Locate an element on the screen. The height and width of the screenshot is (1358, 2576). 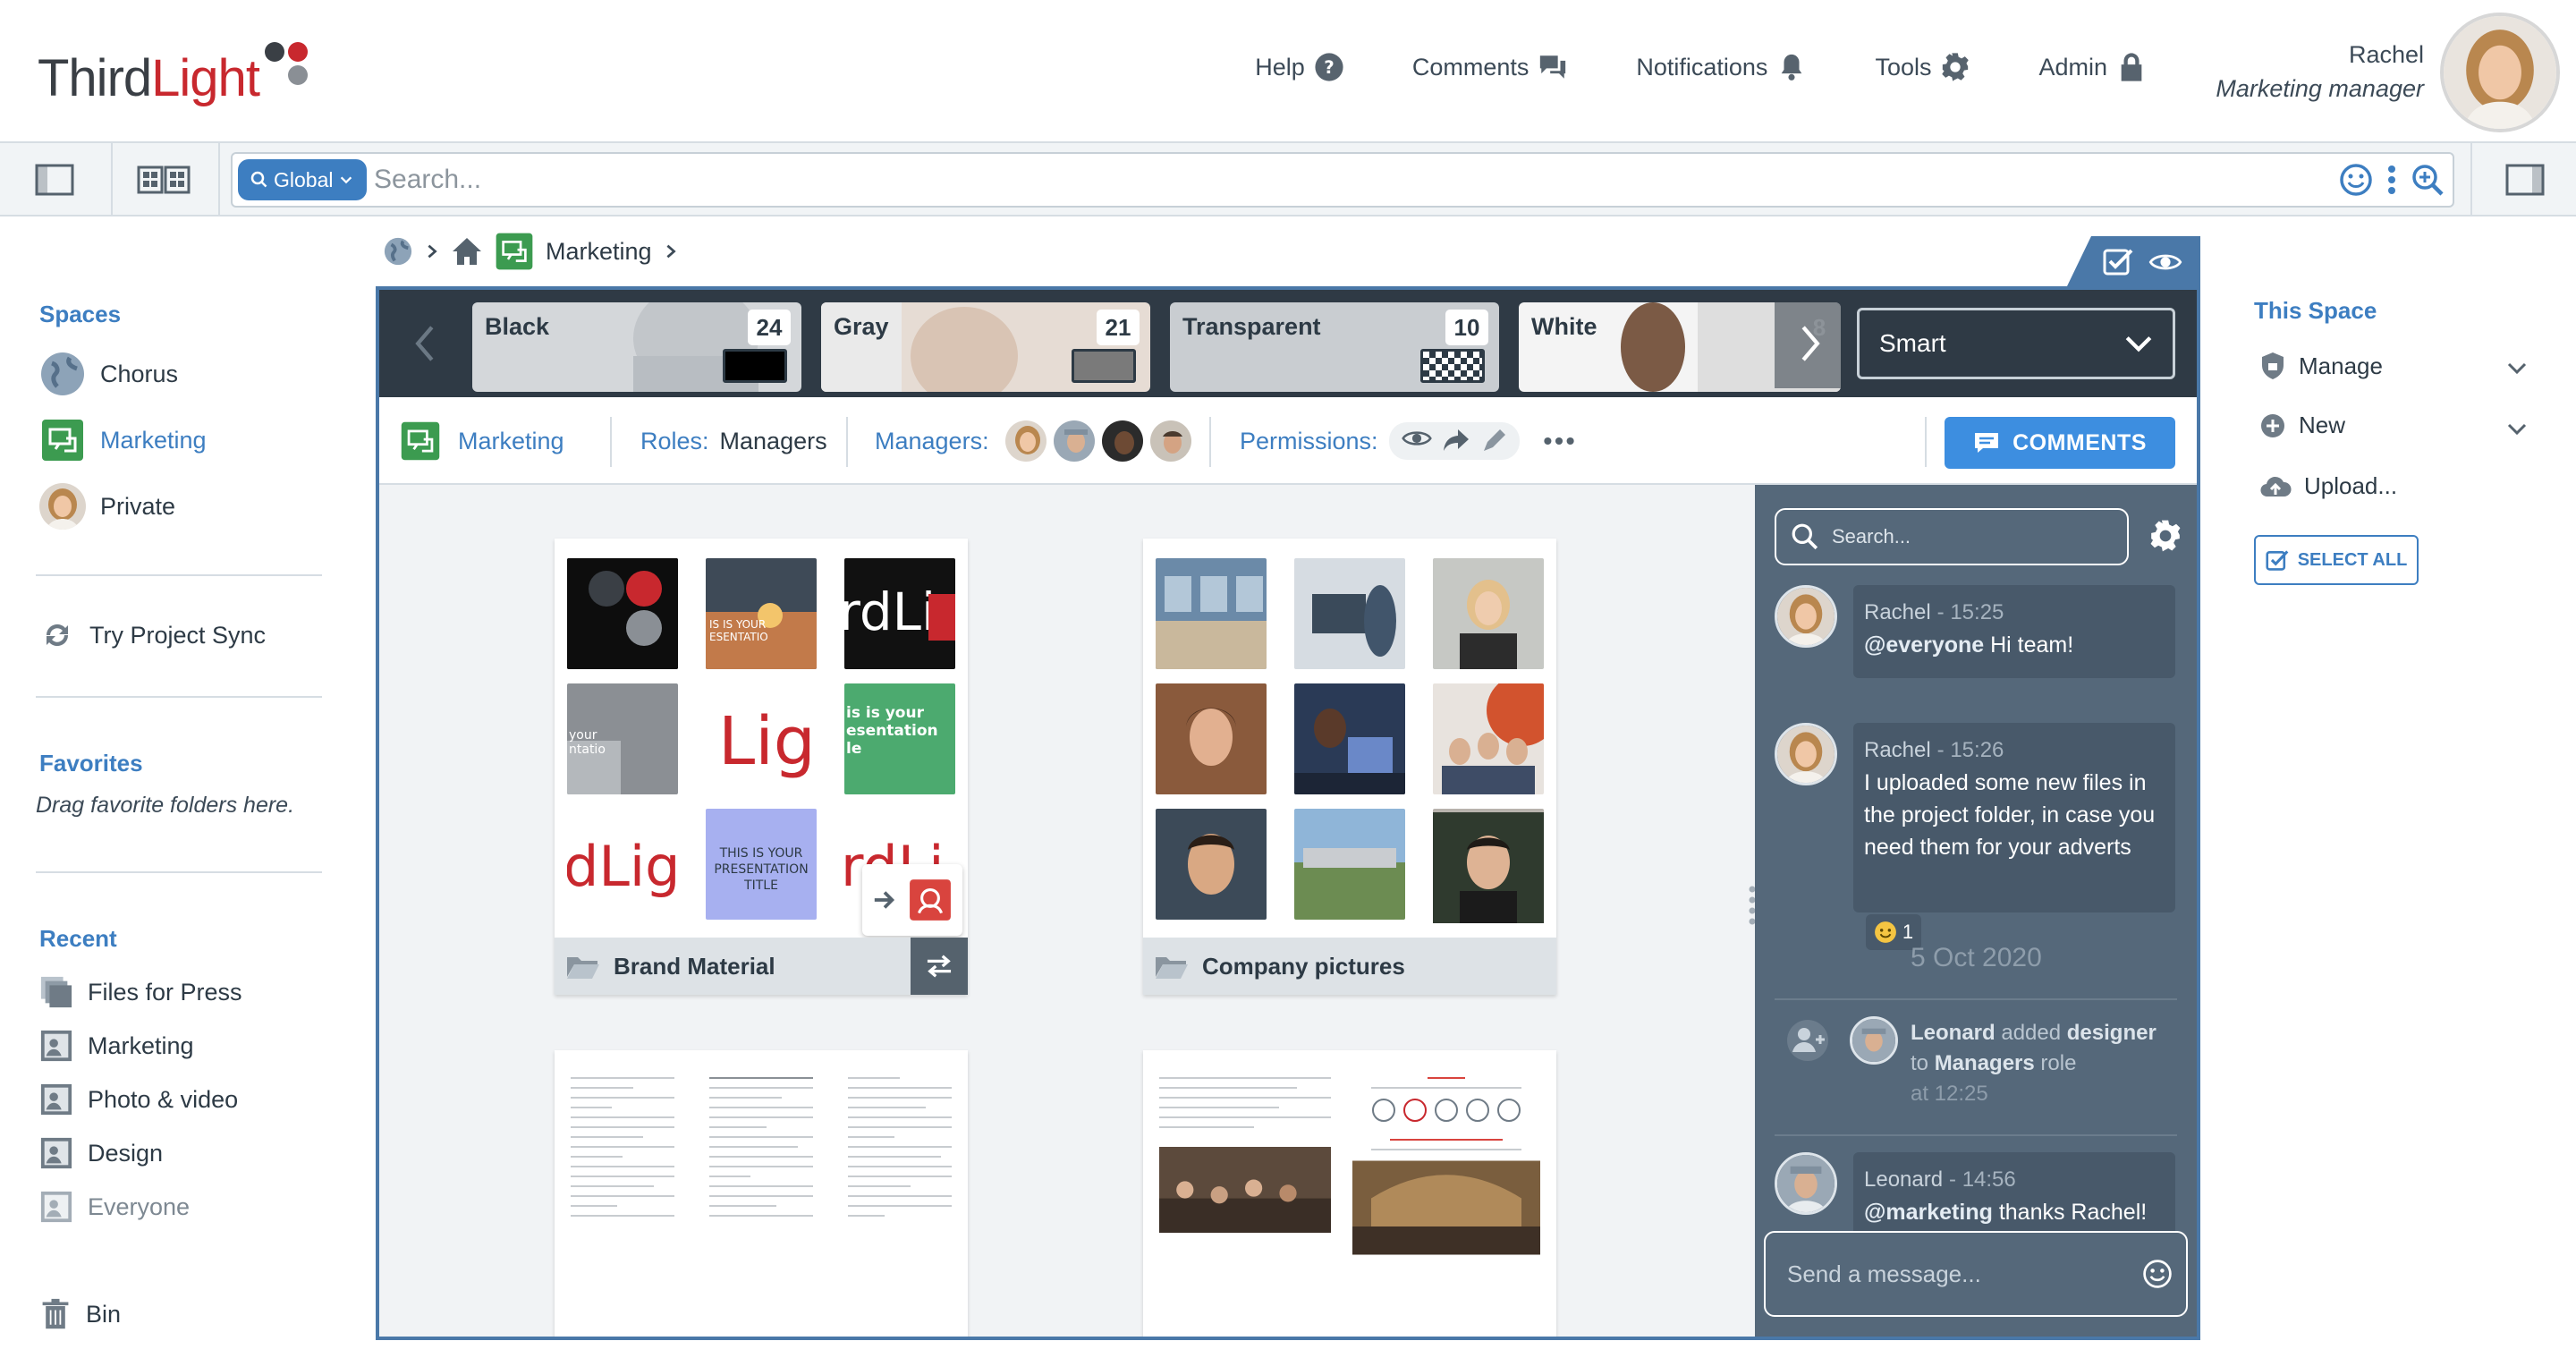
manage-menu: Manage is located at coordinates (2321, 366).